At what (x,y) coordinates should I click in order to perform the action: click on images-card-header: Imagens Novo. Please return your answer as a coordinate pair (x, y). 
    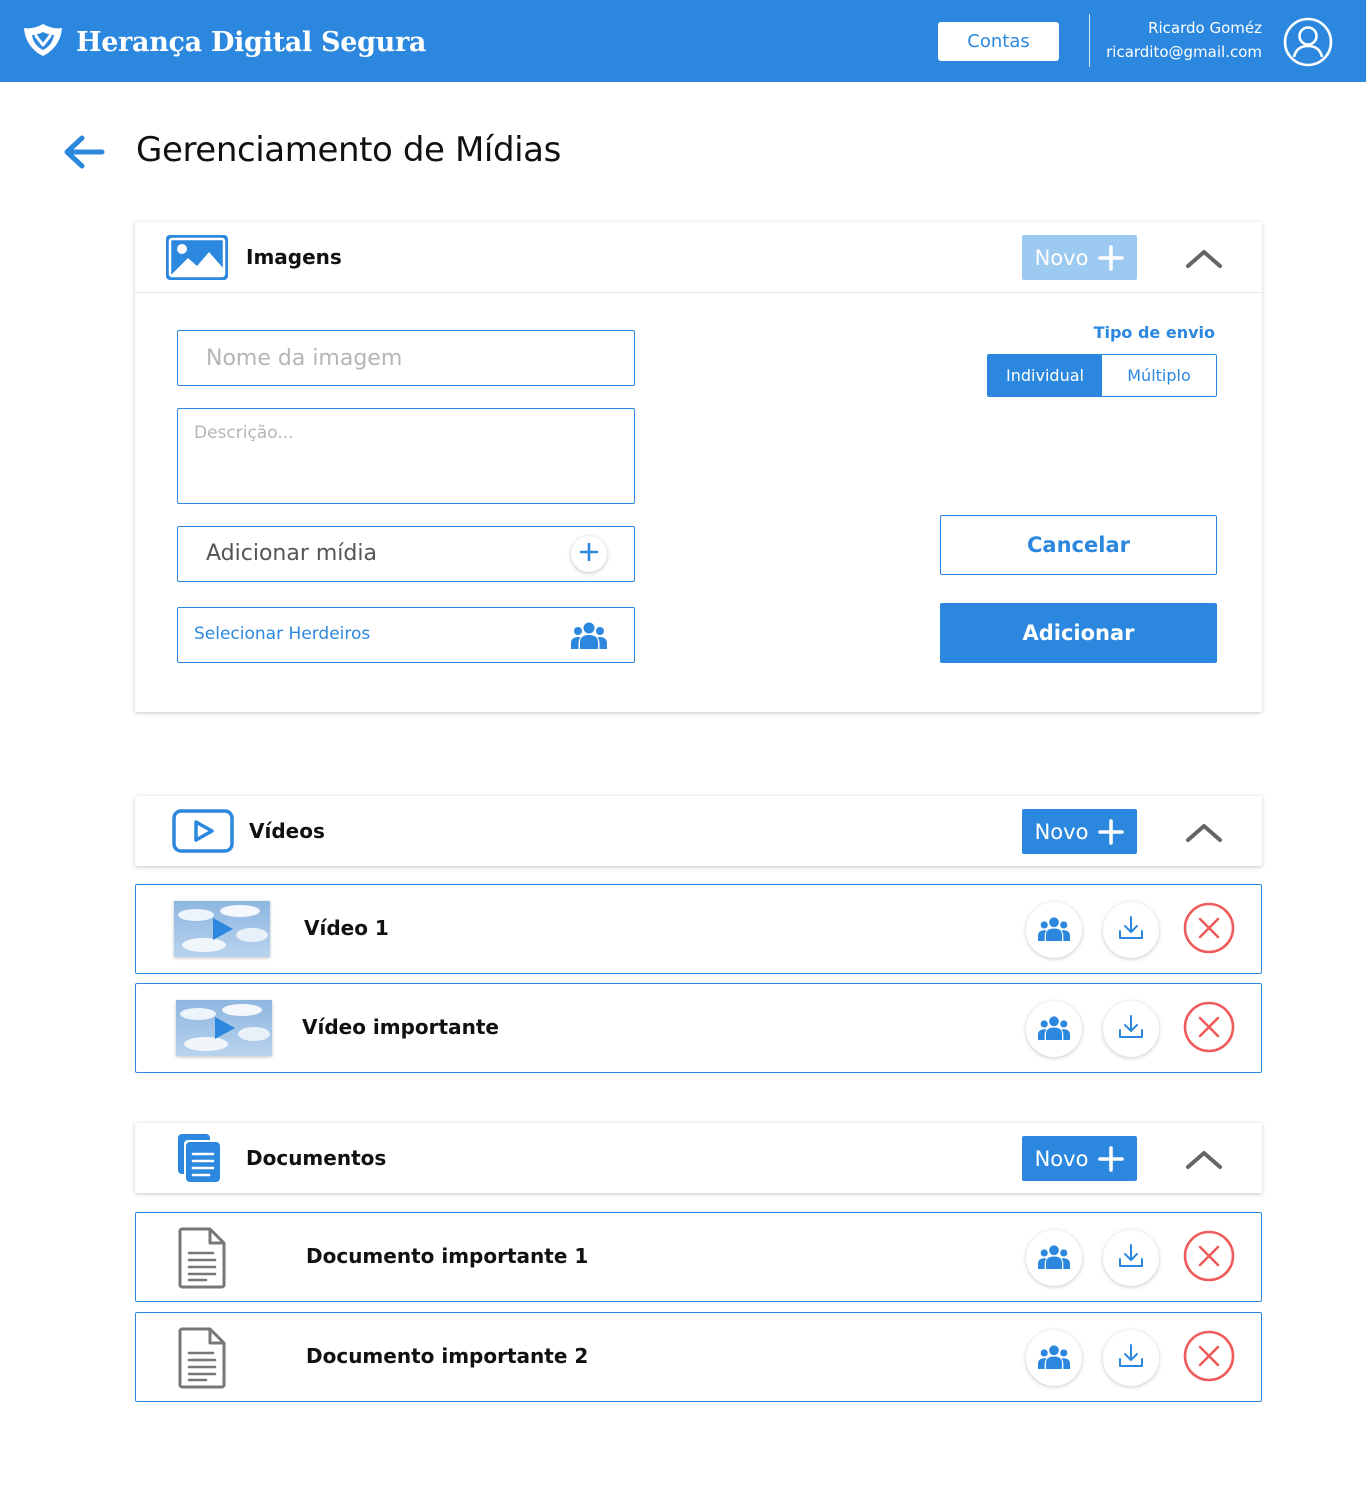
    Looking at the image, I should click on (698, 257).